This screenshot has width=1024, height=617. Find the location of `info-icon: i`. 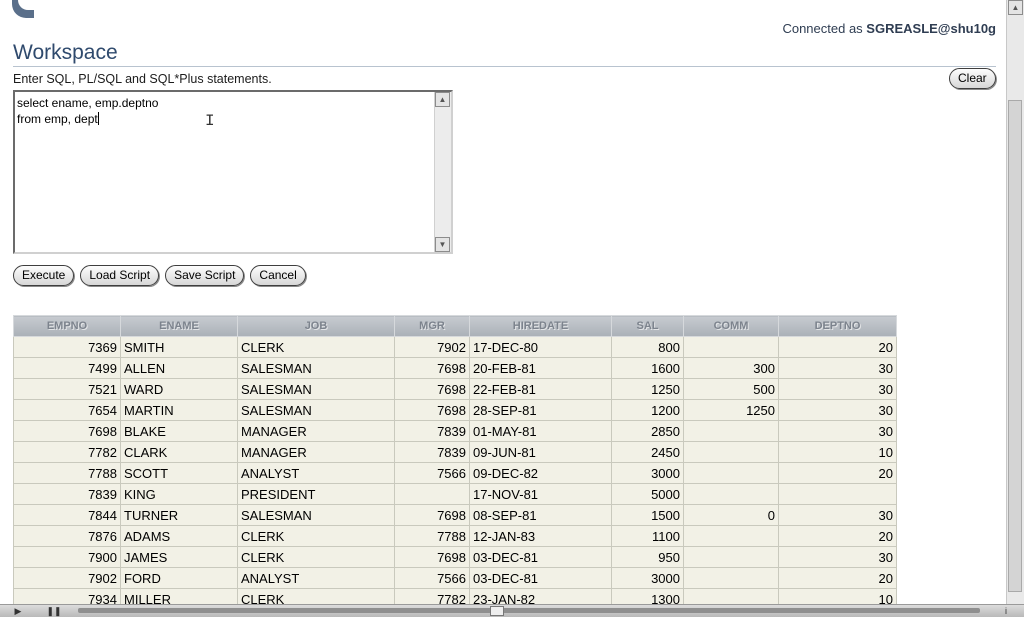

info-icon: i is located at coordinates (1006, 611).